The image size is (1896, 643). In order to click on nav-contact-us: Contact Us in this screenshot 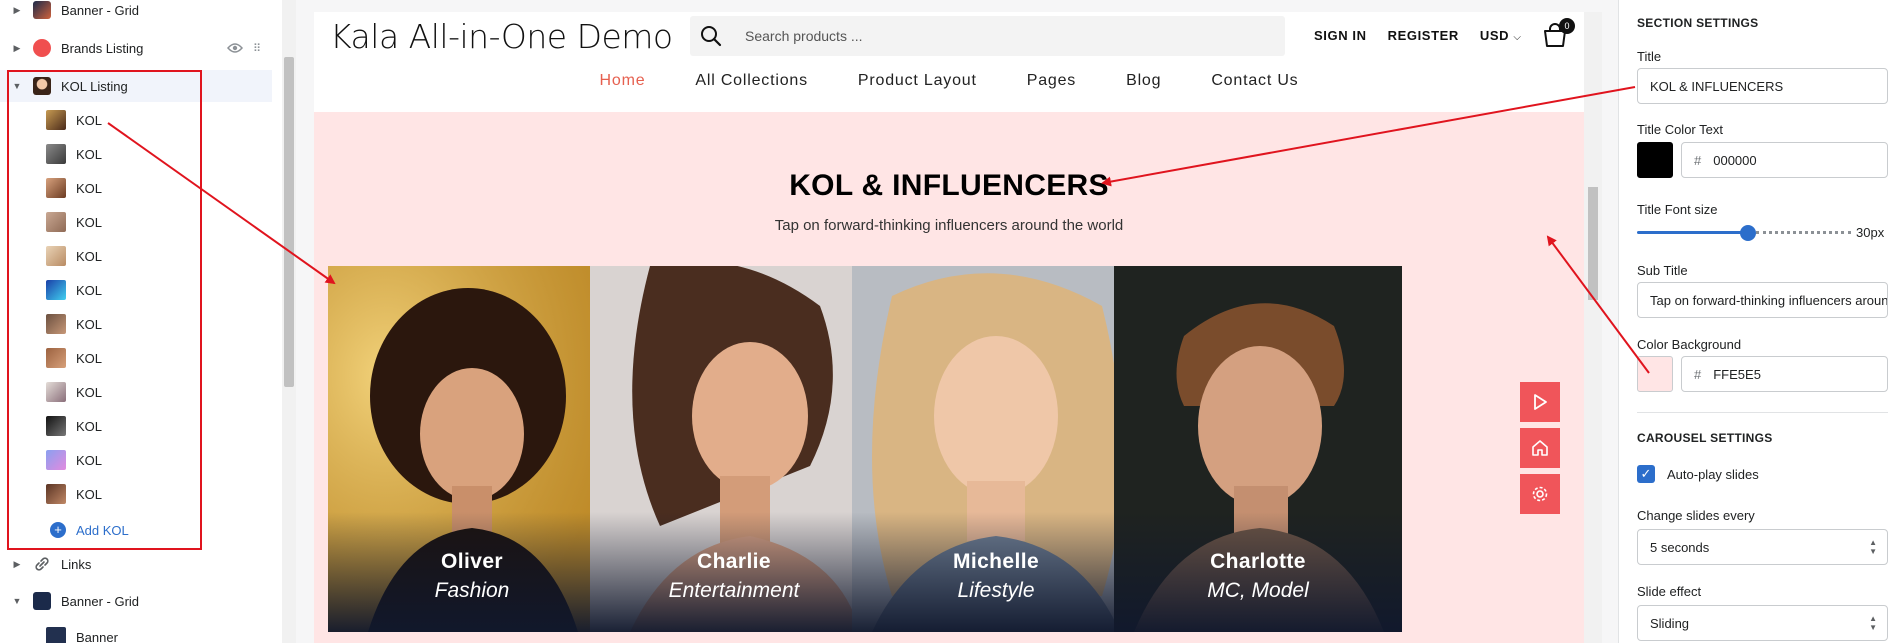, I will do `click(1254, 81)`.